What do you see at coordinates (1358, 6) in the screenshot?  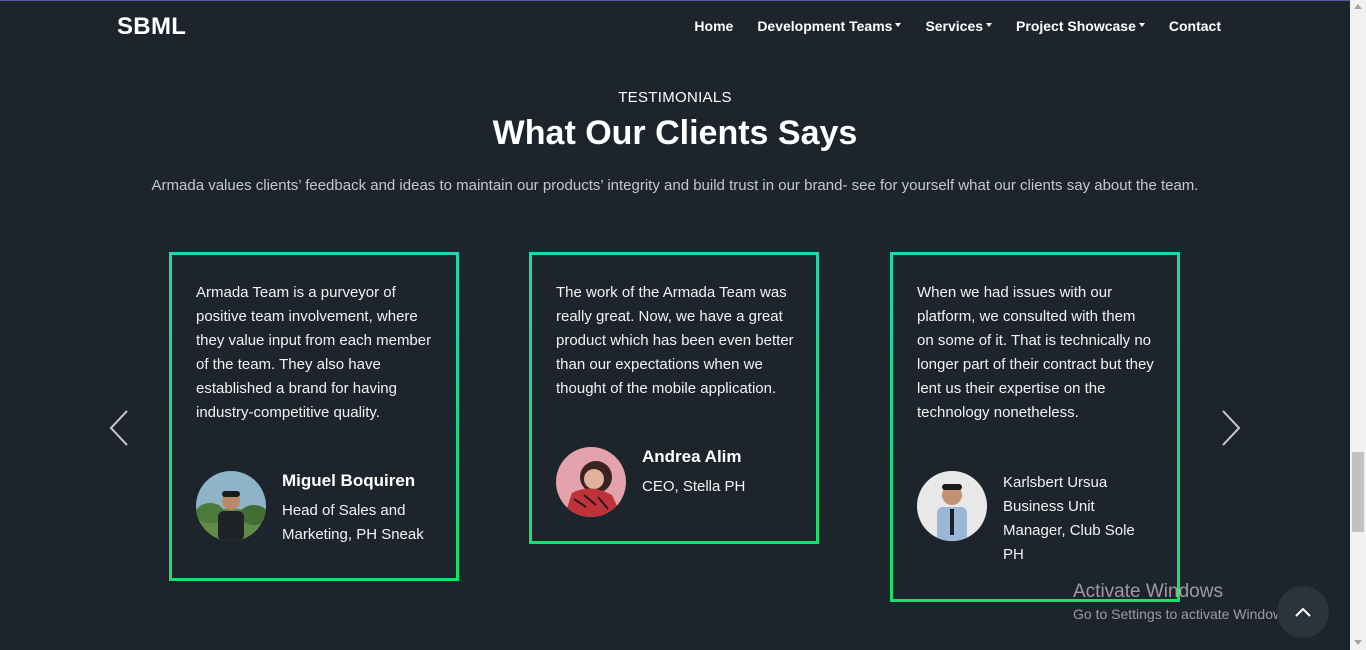 I see `scroll-up-arrow-icon` at bounding box center [1358, 6].